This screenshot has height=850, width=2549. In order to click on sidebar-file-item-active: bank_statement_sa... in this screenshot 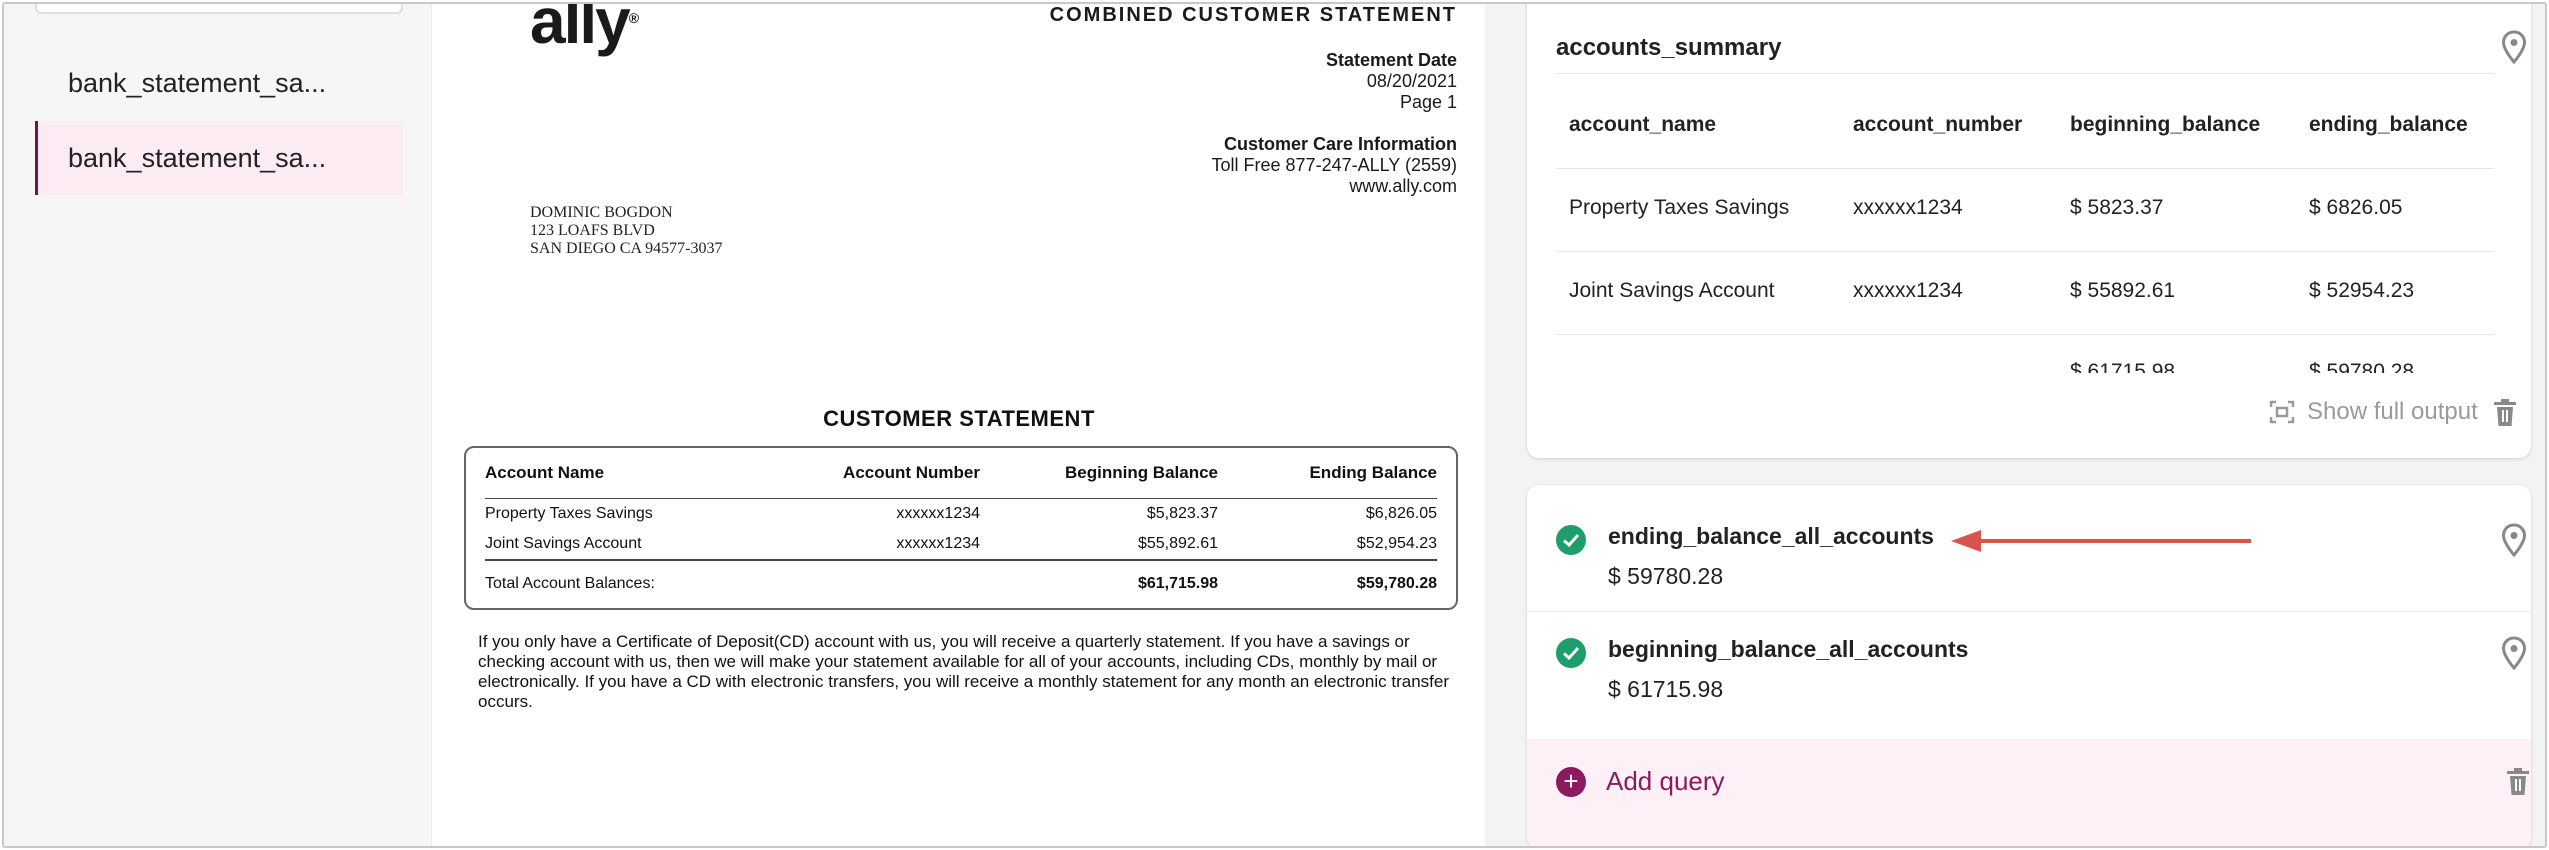, I will do `click(219, 158)`.